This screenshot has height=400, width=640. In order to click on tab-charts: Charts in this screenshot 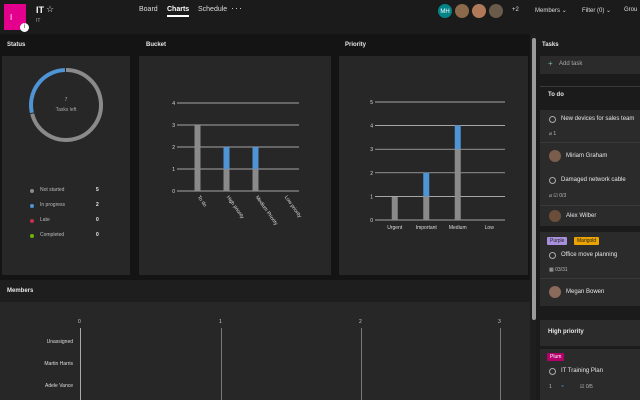, I will do `click(178, 11)`.